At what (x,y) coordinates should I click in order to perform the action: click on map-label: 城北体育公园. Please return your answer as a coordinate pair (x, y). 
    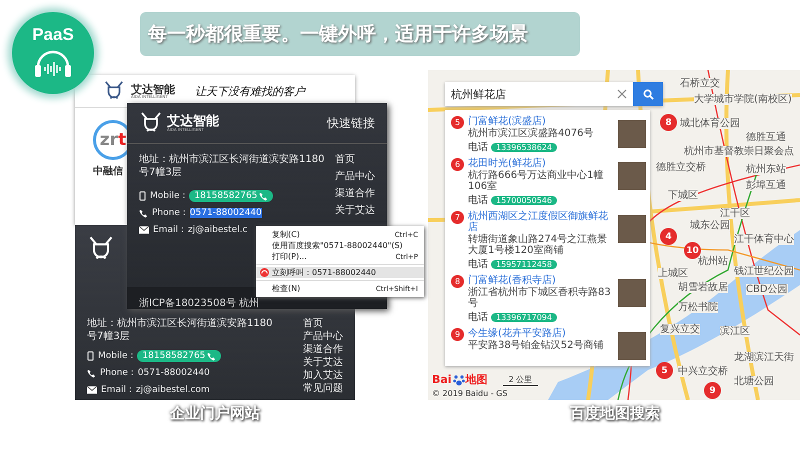
    Looking at the image, I should click on (710, 123).